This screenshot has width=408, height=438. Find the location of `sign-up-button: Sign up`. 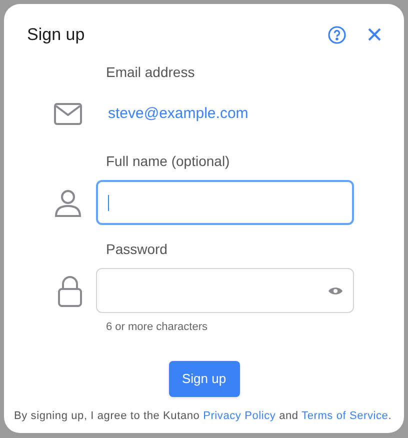

sign-up-button: Sign up is located at coordinates (204, 378).